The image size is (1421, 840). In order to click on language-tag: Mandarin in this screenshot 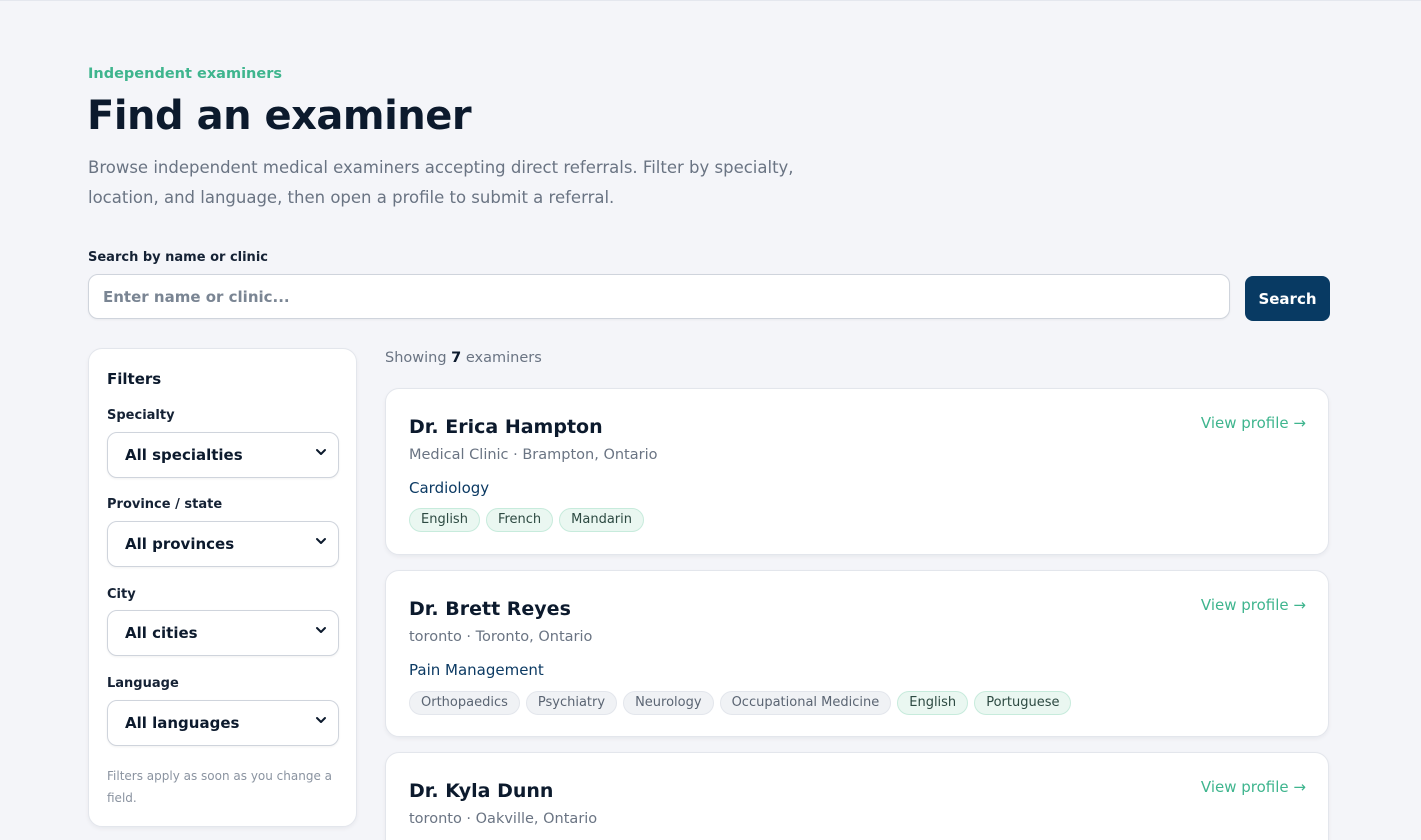, I will do `click(602, 520)`.